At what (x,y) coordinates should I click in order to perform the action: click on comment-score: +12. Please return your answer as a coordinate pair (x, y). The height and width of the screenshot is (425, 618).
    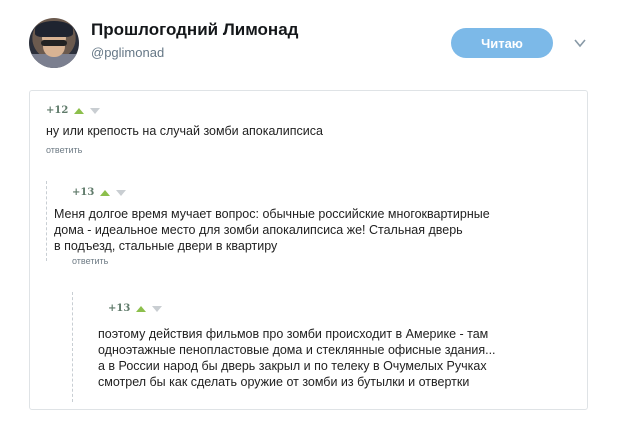
    Looking at the image, I should click on (57, 110).